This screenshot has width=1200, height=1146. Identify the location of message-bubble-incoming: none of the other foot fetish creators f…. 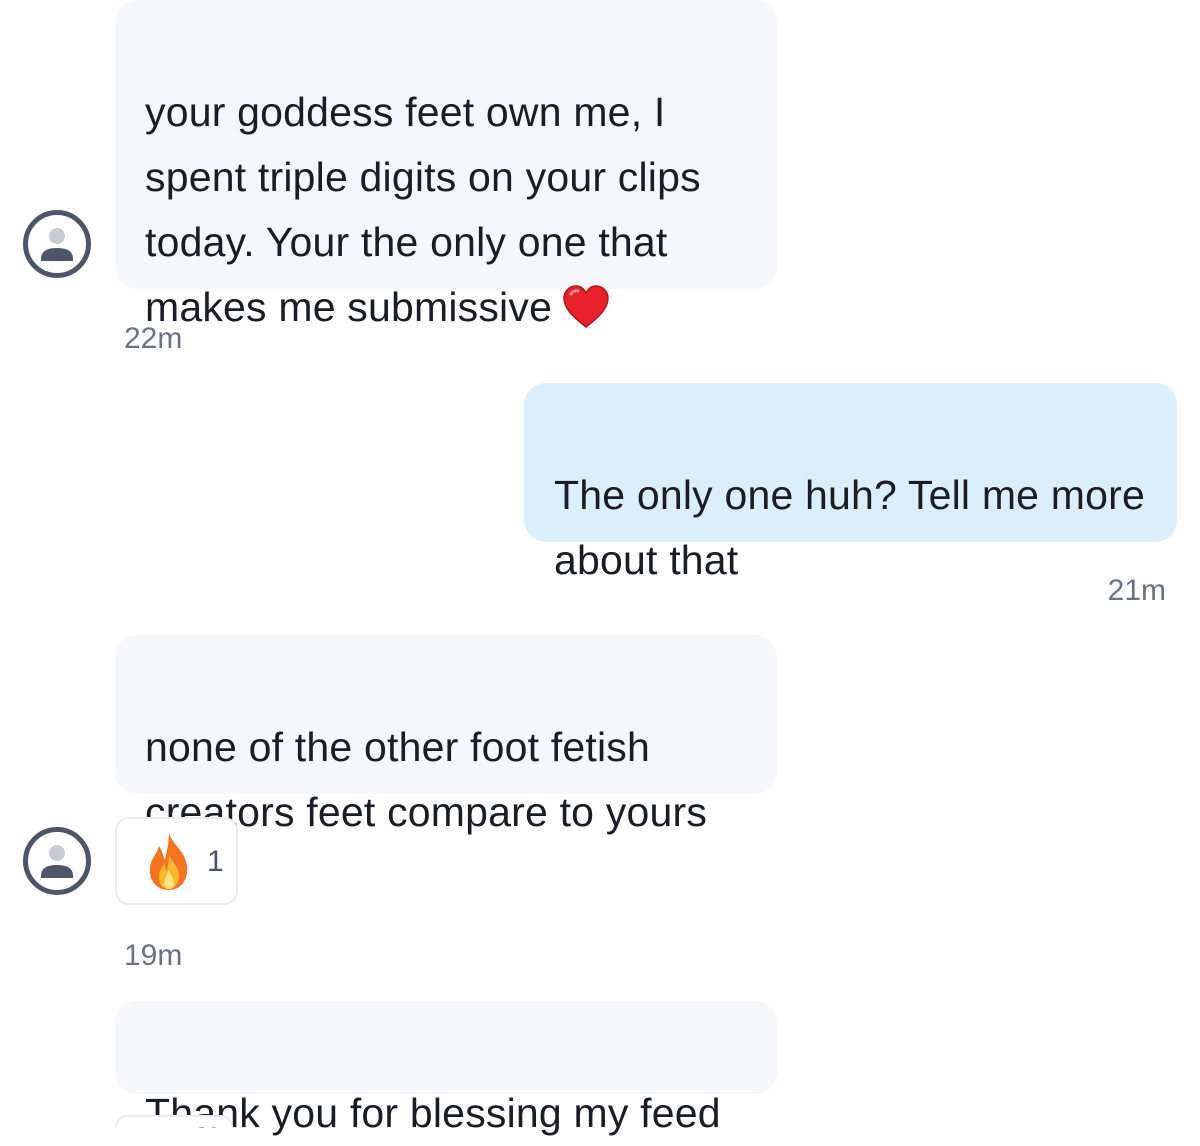
(446, 735).